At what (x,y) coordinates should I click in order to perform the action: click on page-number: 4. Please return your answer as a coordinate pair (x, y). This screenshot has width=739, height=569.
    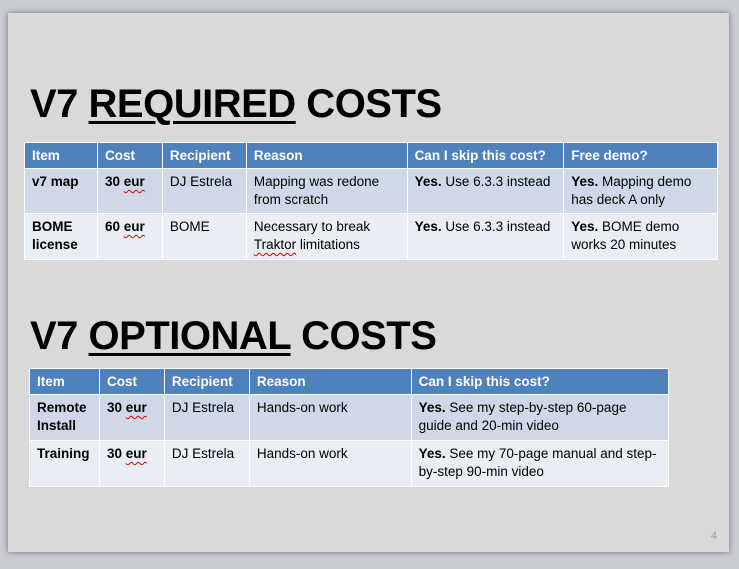
    Looking at the image, I should click on (713, 536).